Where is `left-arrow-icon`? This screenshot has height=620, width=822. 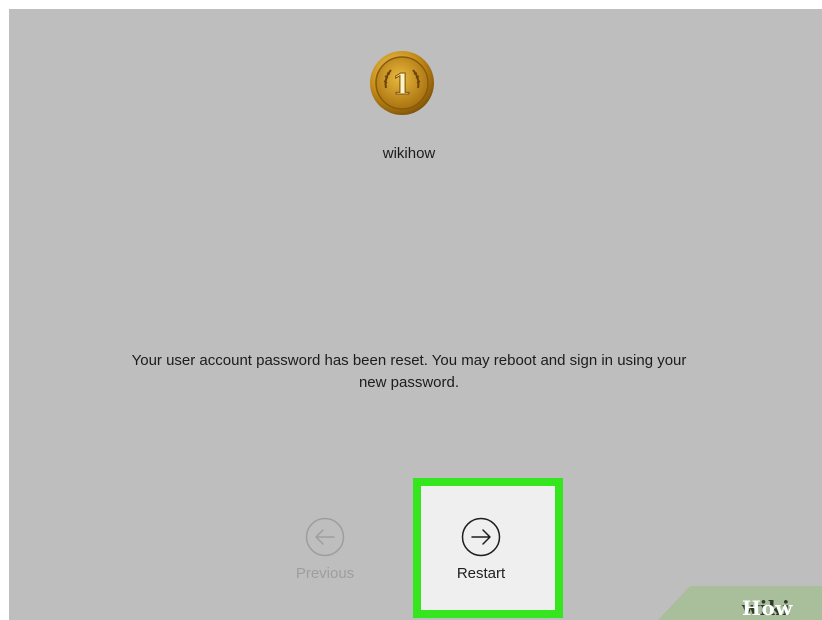
left-arrow-icon is located at coordinates (325, 537).